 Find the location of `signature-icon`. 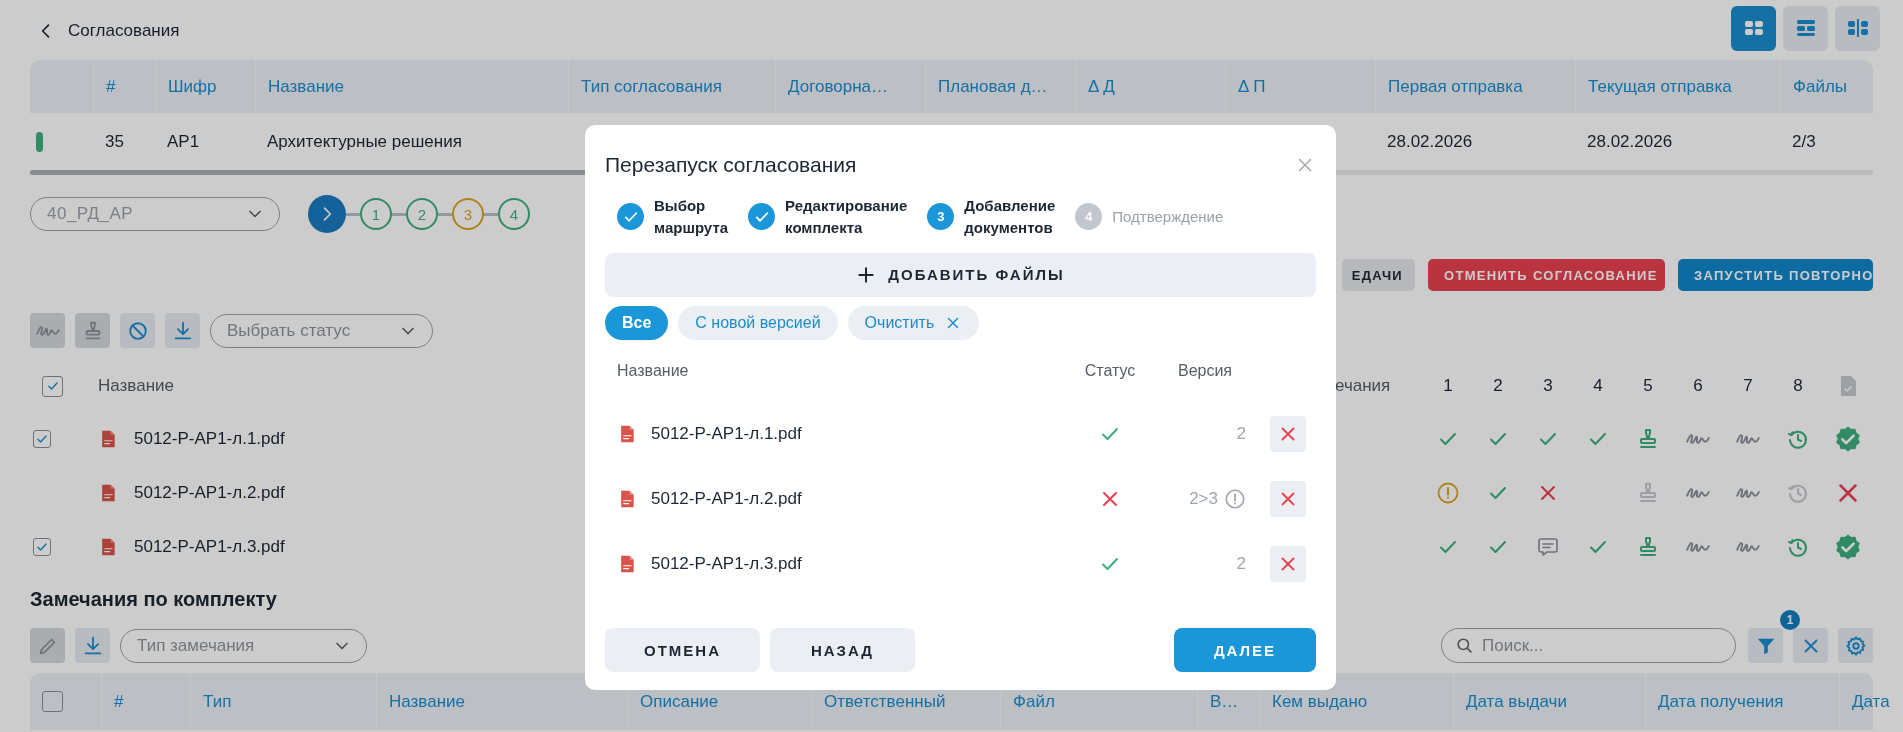

signature-icon is located at coordinates (47, 330).